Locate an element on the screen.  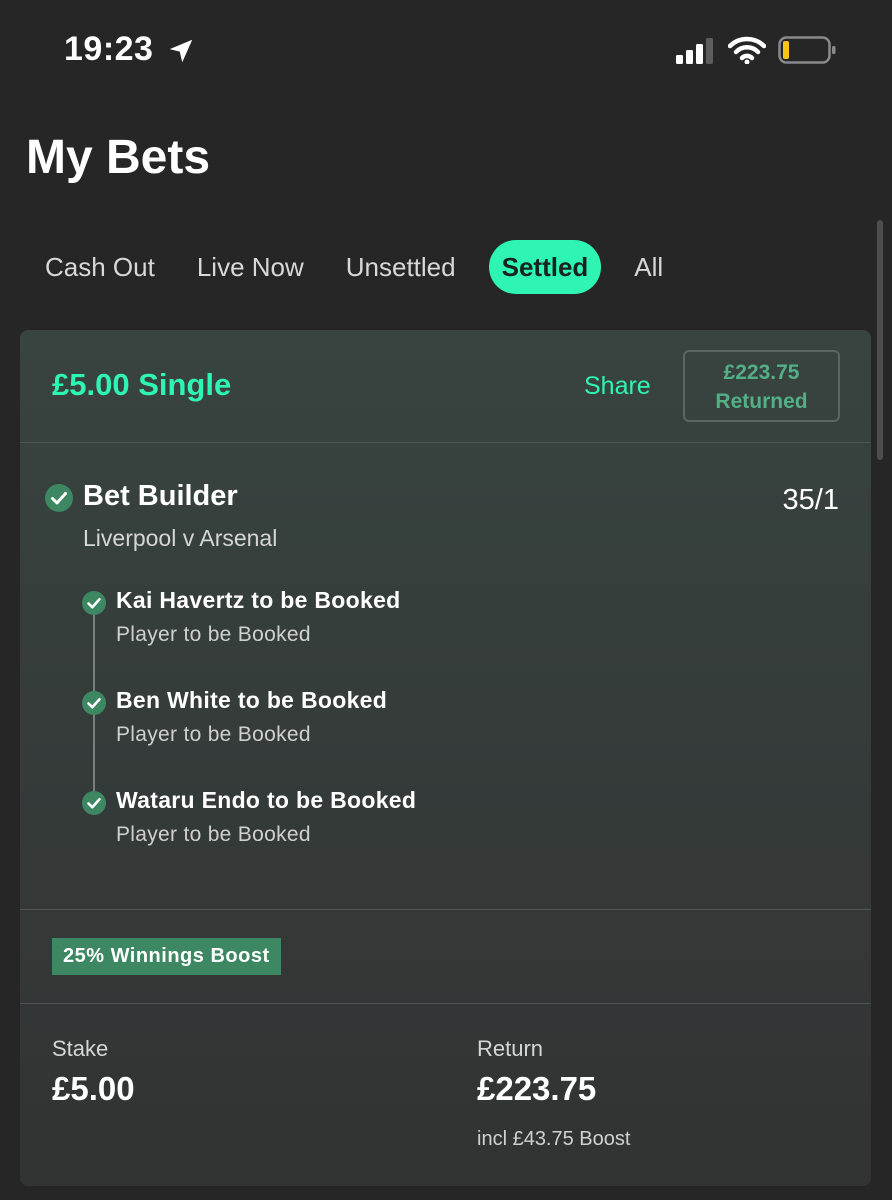
boost-note: incl £43.75 Boost is located at coordinates (554, 1139).